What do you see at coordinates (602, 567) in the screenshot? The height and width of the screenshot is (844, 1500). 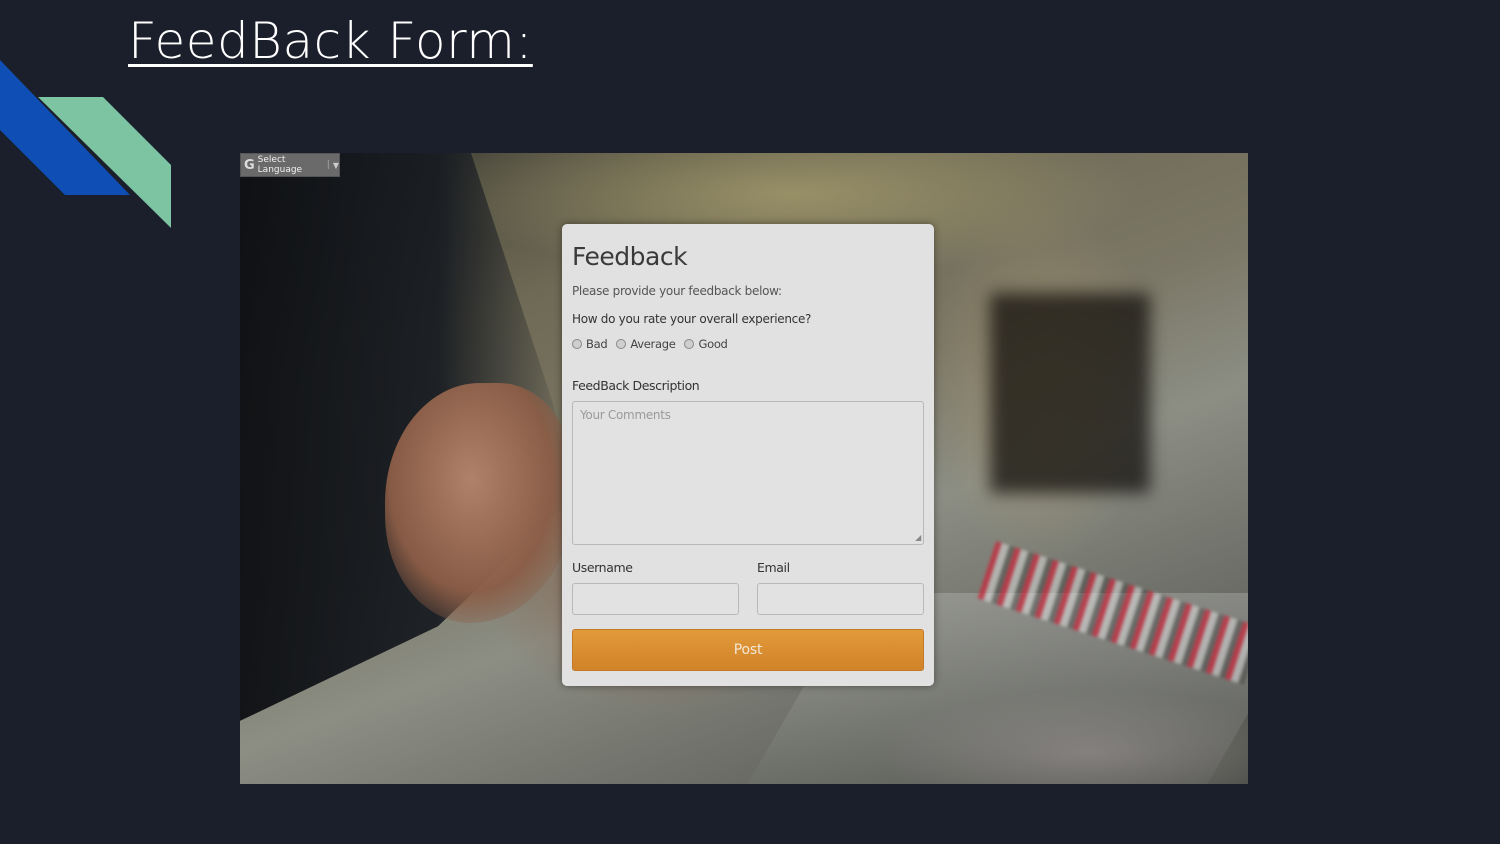 I see `username-label: Username` at bounding box center [602, 567].